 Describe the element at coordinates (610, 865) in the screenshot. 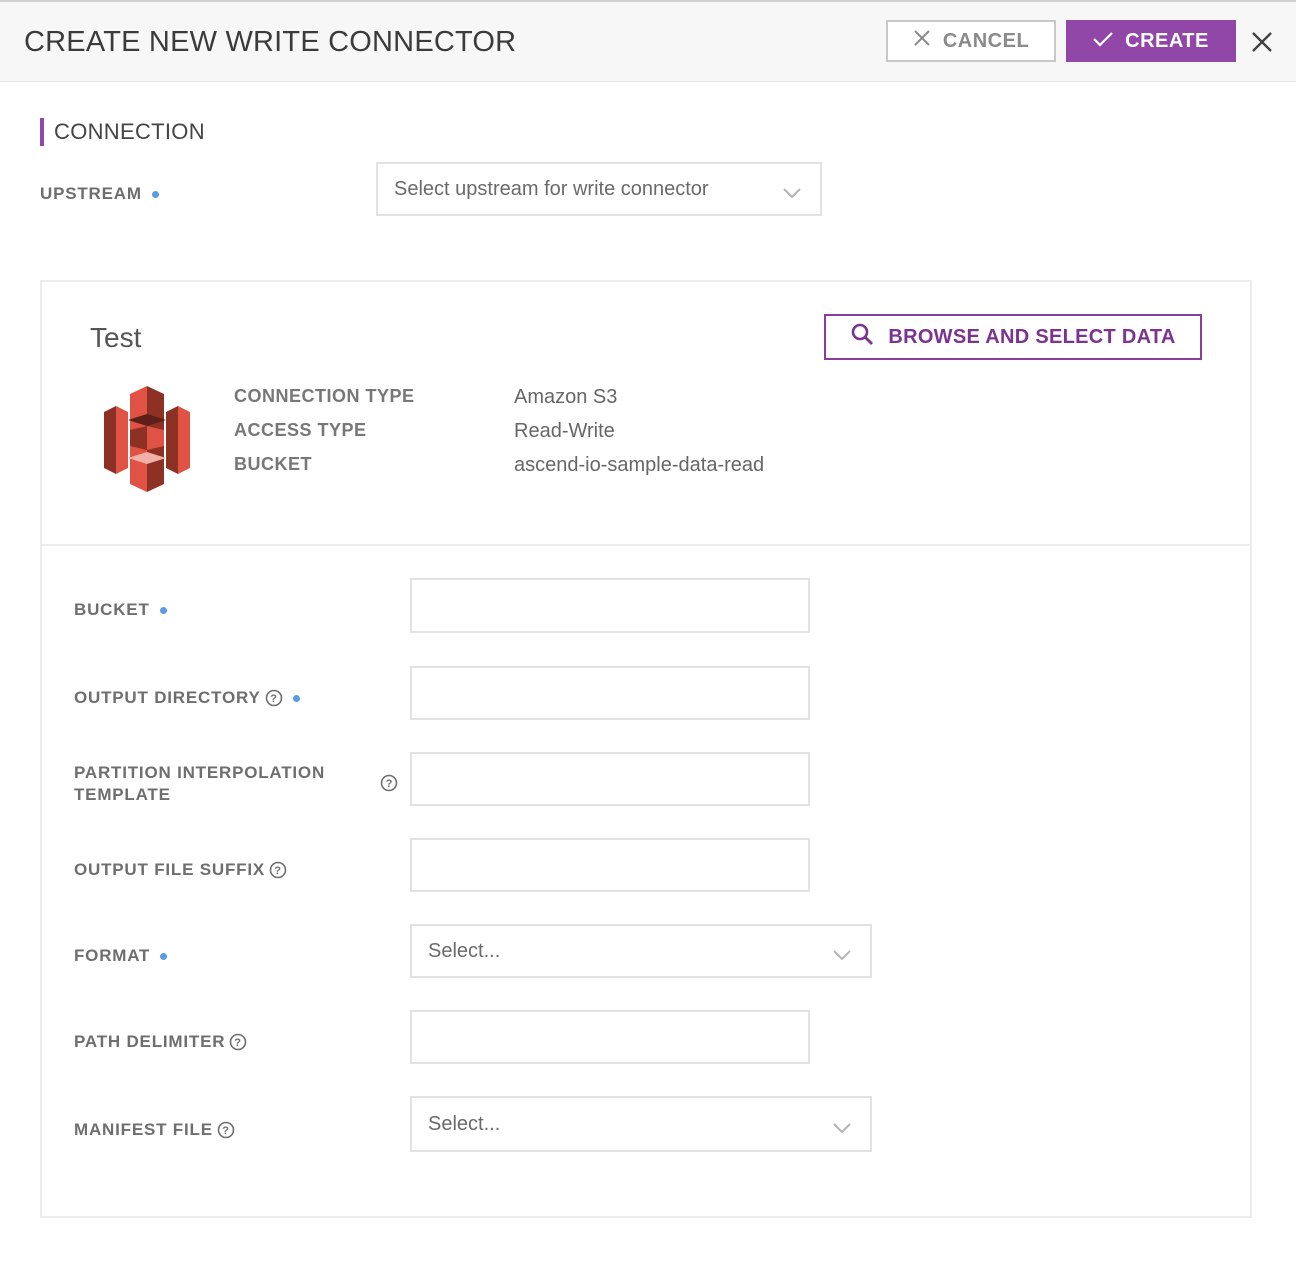

I see `output-file-suffix-input` at that location.